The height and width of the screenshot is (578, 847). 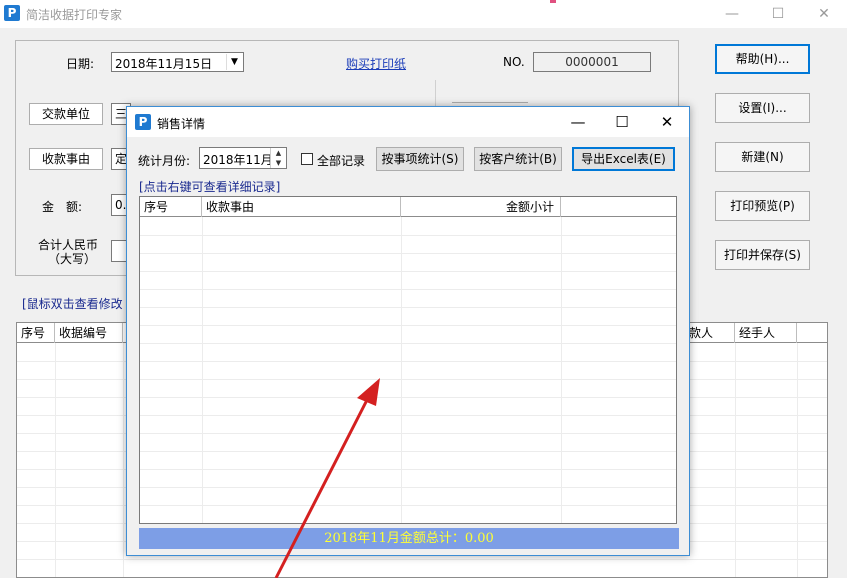 What do you see at coordinates (74, 15) in the screenshot?
I see `main-window-title: 简洁收据打印专家` at bounding box center [74, 15].